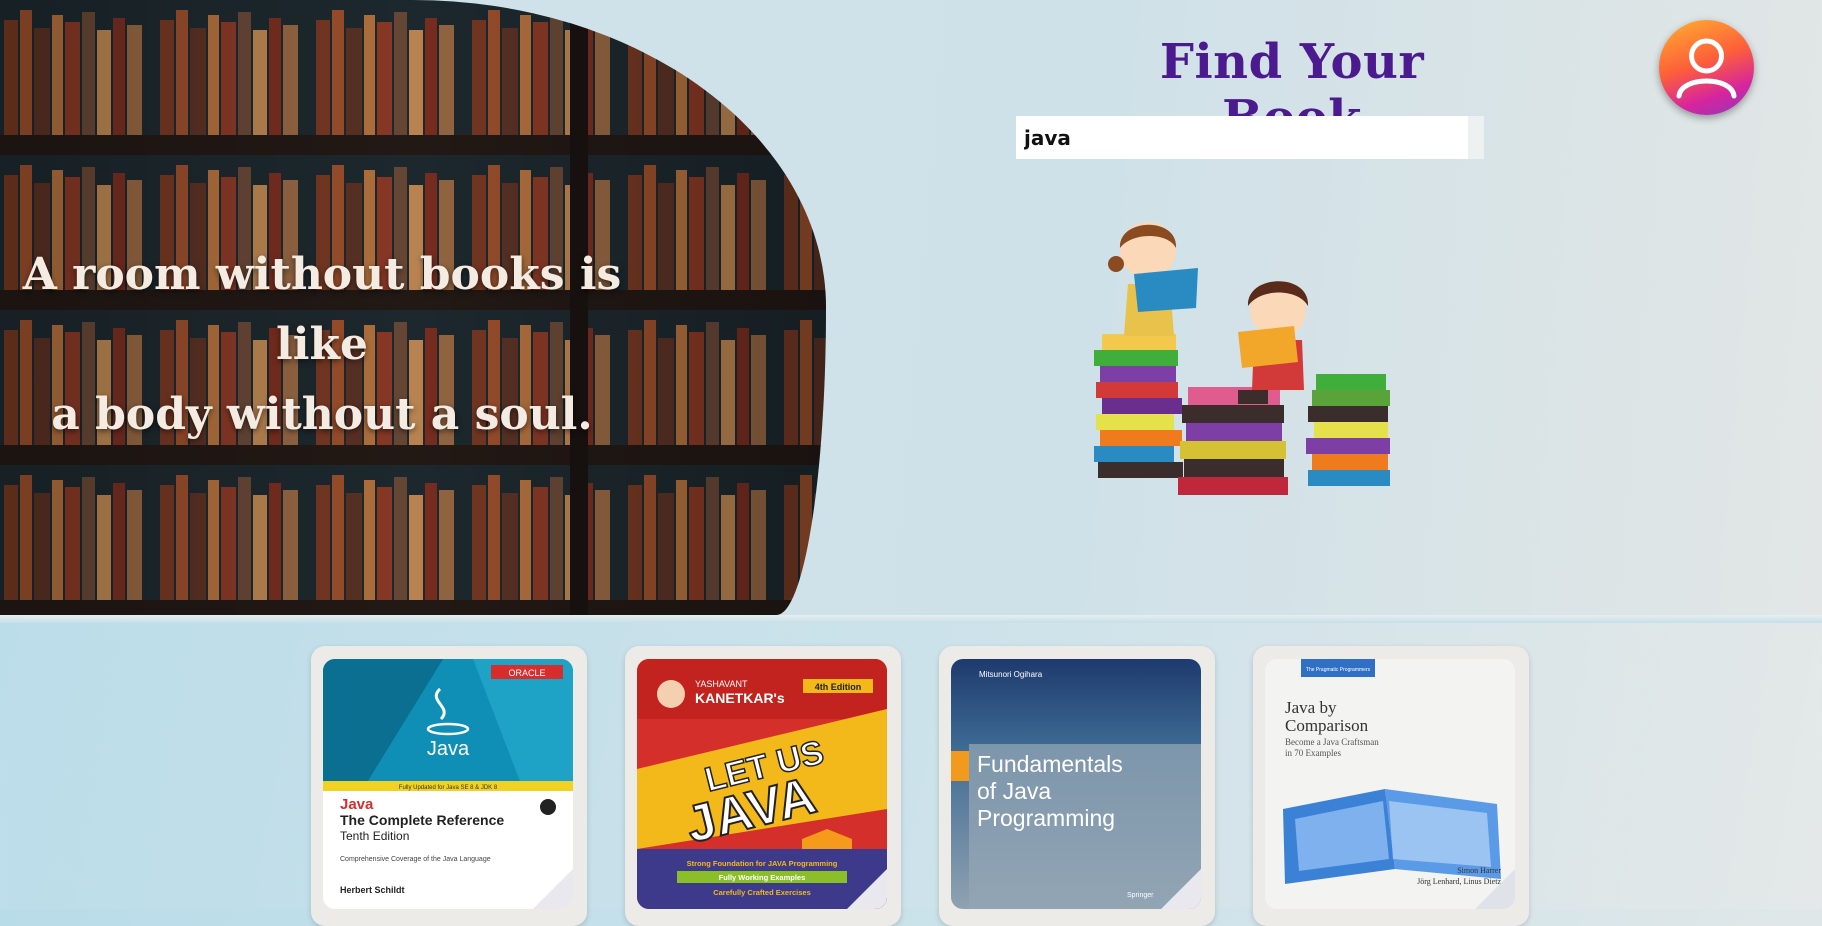 The image size is (1822, 926). Describe the element at coordinates (1327, 725) in the screenshot. I see `cover-title-line-2: Comparison` at that location.